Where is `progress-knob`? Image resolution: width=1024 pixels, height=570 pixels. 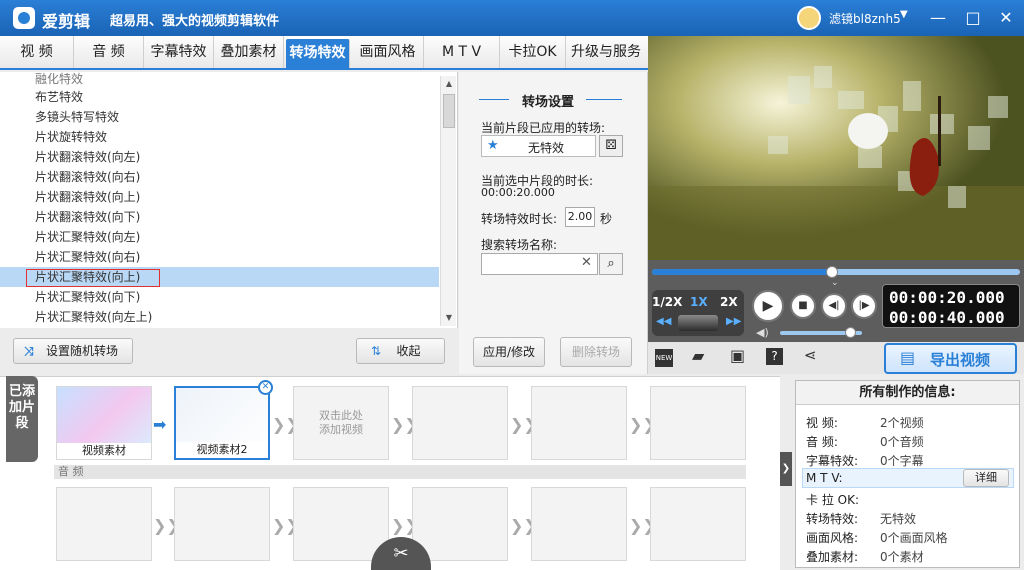 progress-knob is located at coordinates (832, 272).